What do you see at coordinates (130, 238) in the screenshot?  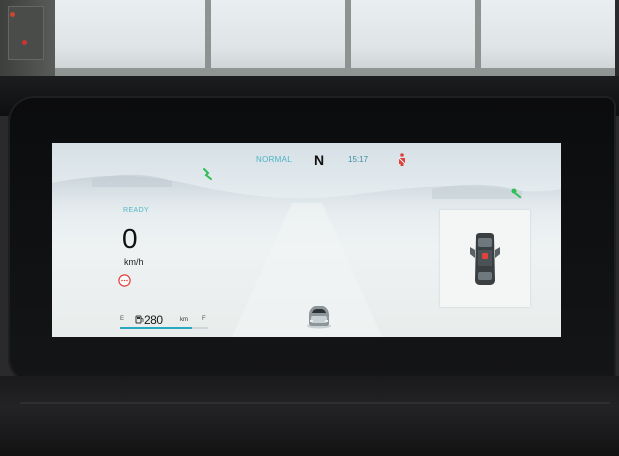 I see `speedometer-value: 0` at bounding box center [130, 238].